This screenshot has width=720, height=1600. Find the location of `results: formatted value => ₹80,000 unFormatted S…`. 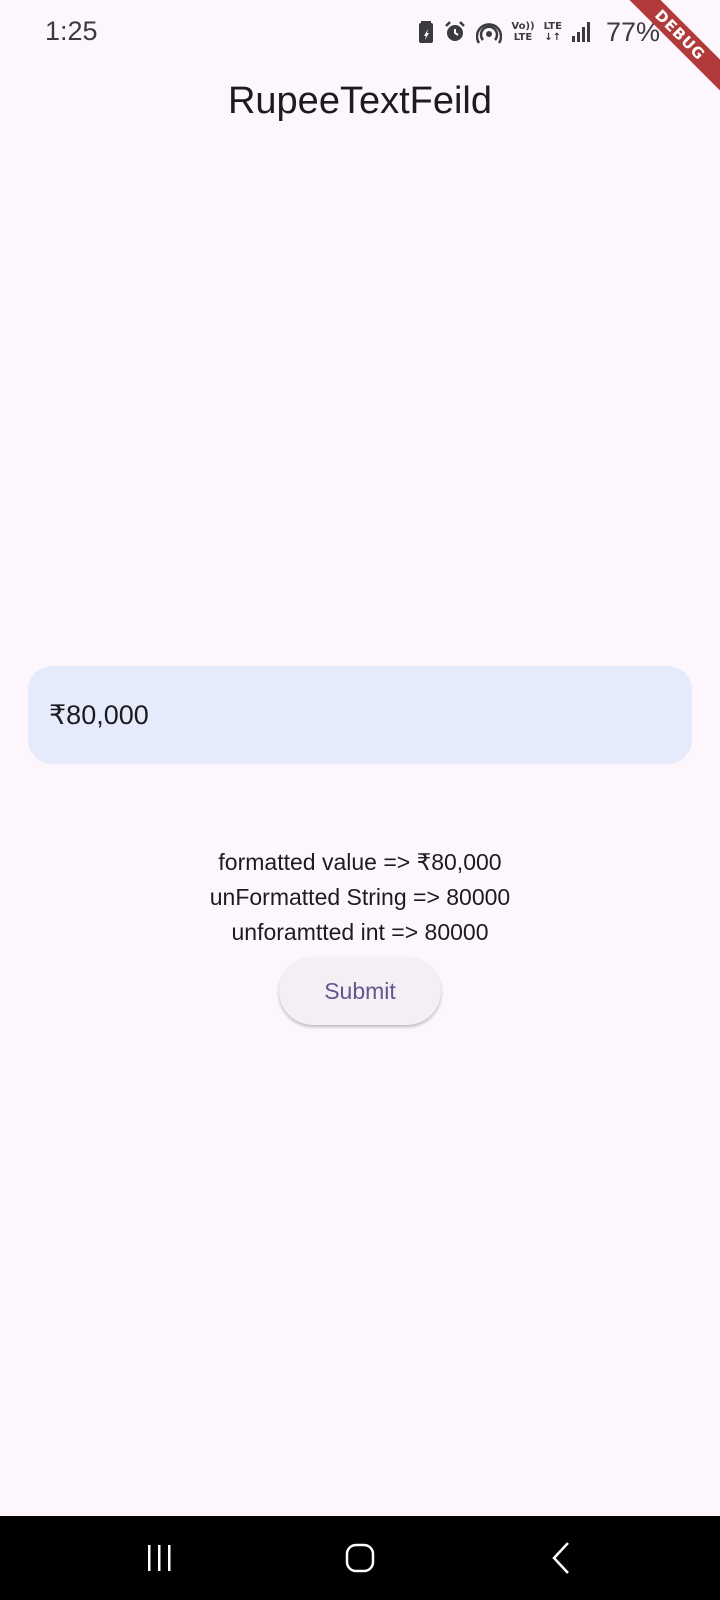

results: formatted value => ₹80,000 unFormatted S… is located at coordinates (360, 897).